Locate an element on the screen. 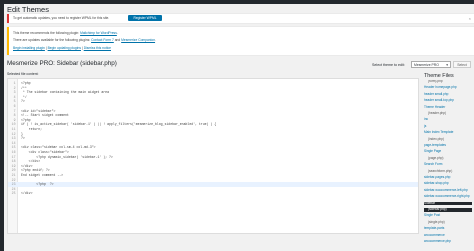 The width and height of the screenshot is (474, 251). admin-menu is located at coordinates (2, 127).